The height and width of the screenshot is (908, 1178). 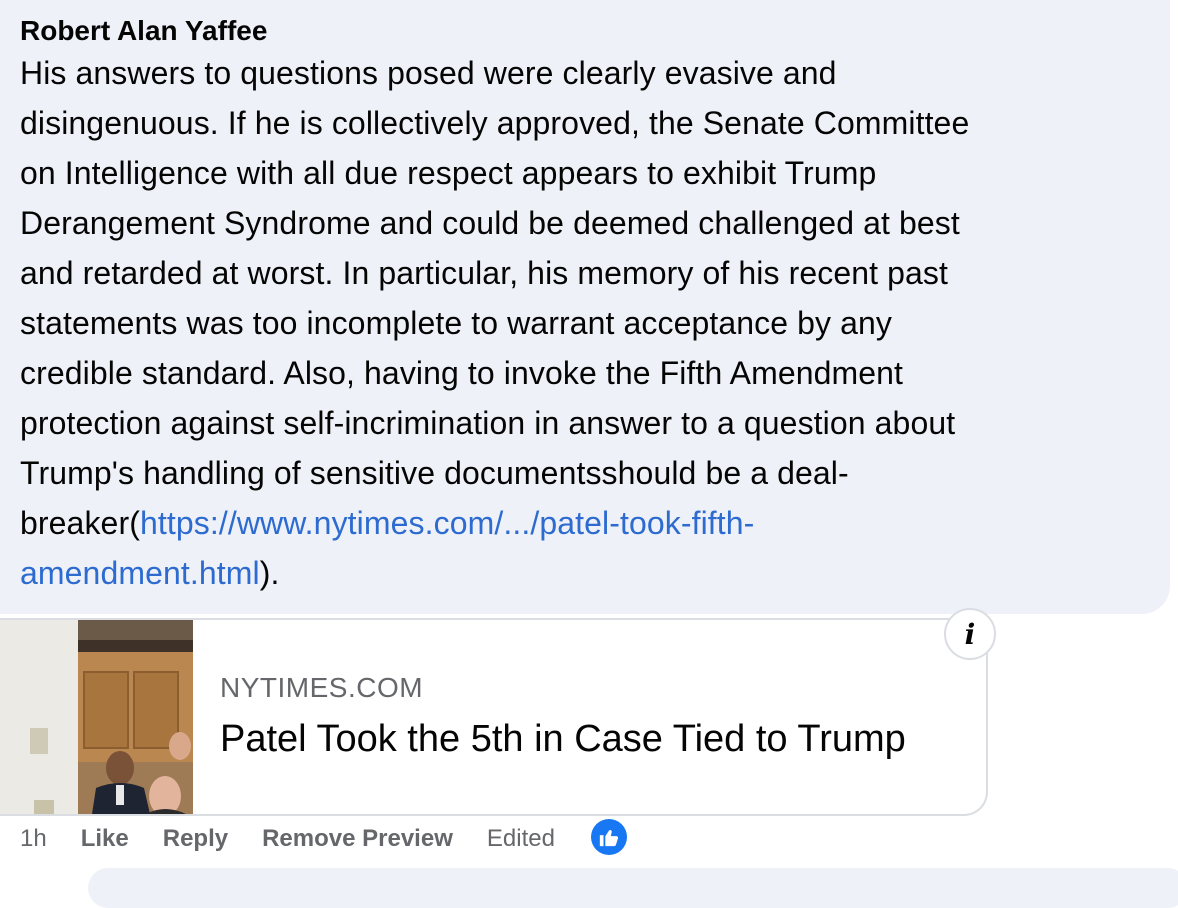 I want to click on info-icon: i, so click(x=970, y=634).